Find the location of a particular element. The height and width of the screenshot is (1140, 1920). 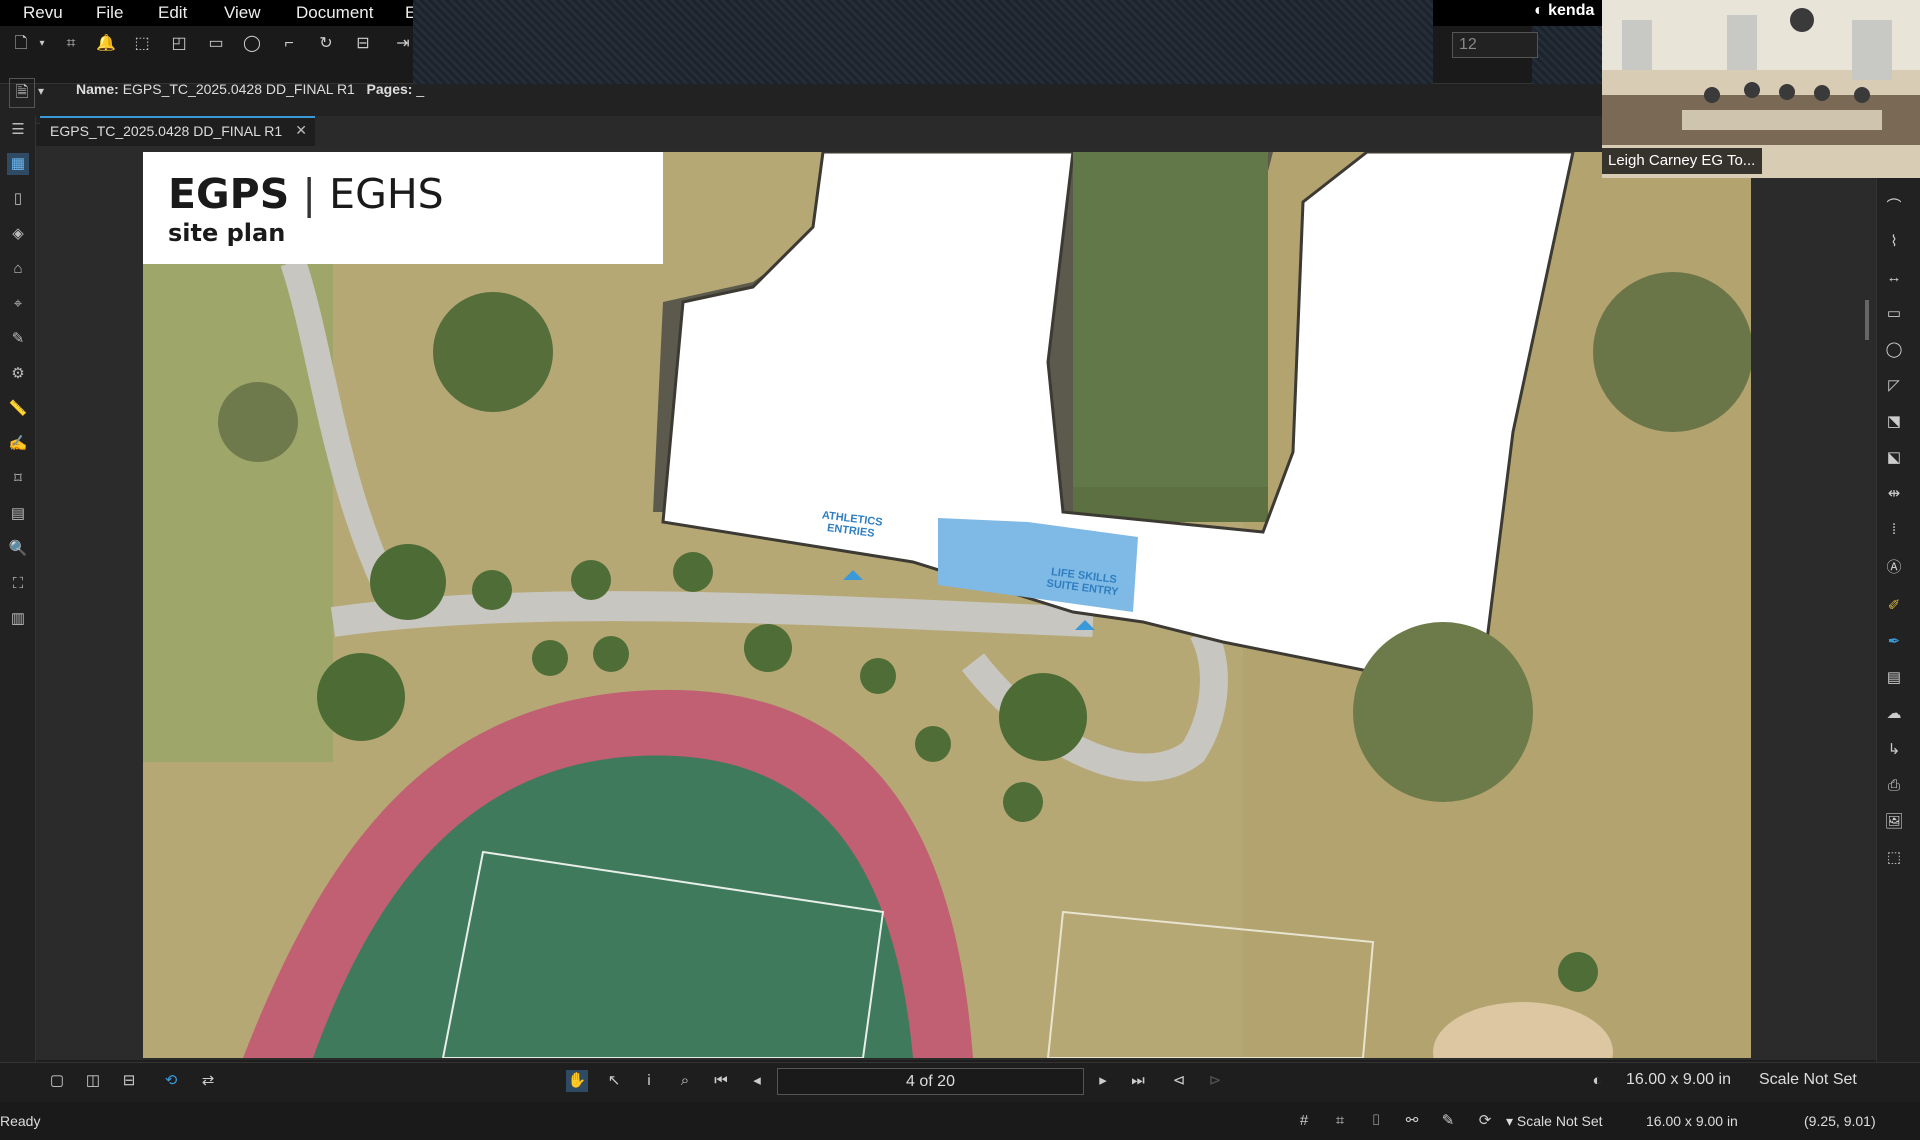

tags-icon: ⌑ is located at coordinates (18, 479).